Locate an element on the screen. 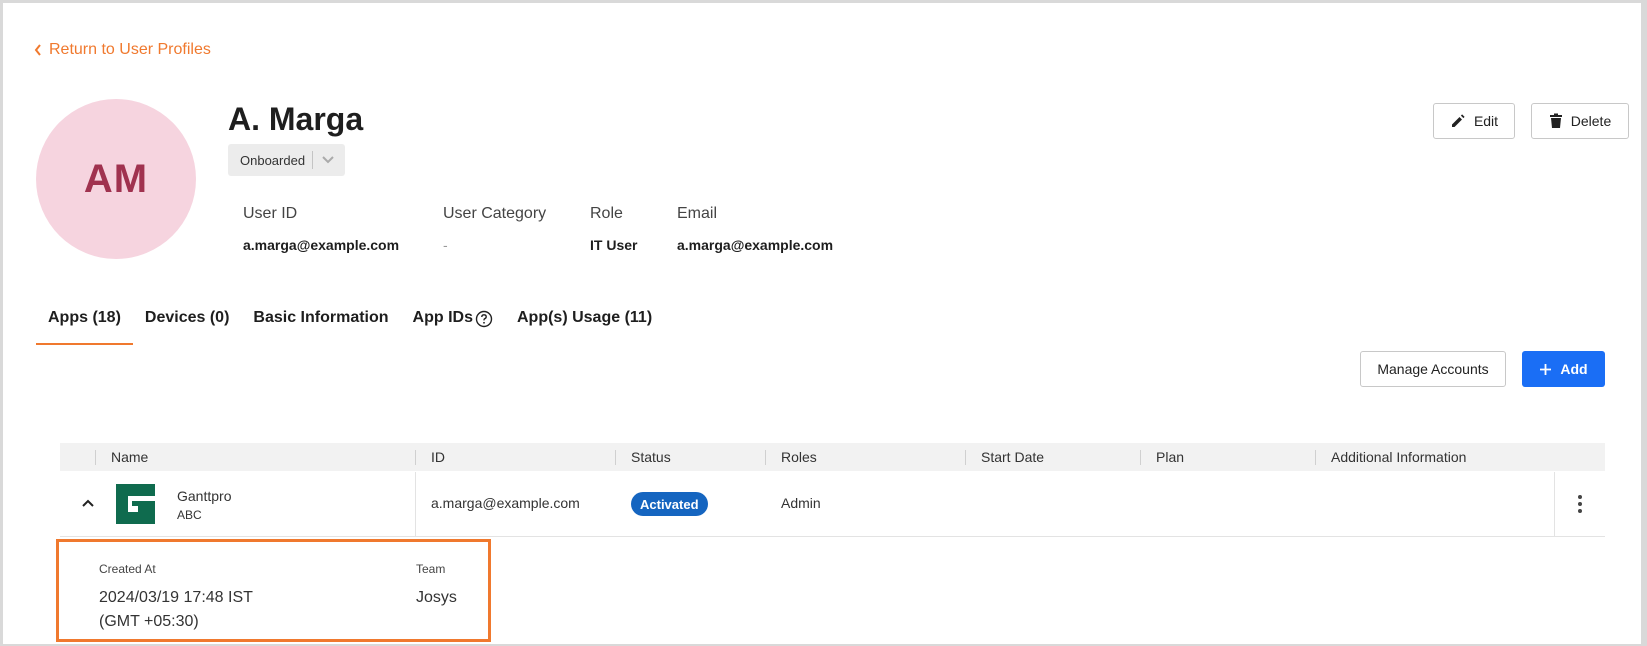 The width and height of the screenshot is (1647, 646). tab-apps: Apps (18) is located at coordinates (84, 322).